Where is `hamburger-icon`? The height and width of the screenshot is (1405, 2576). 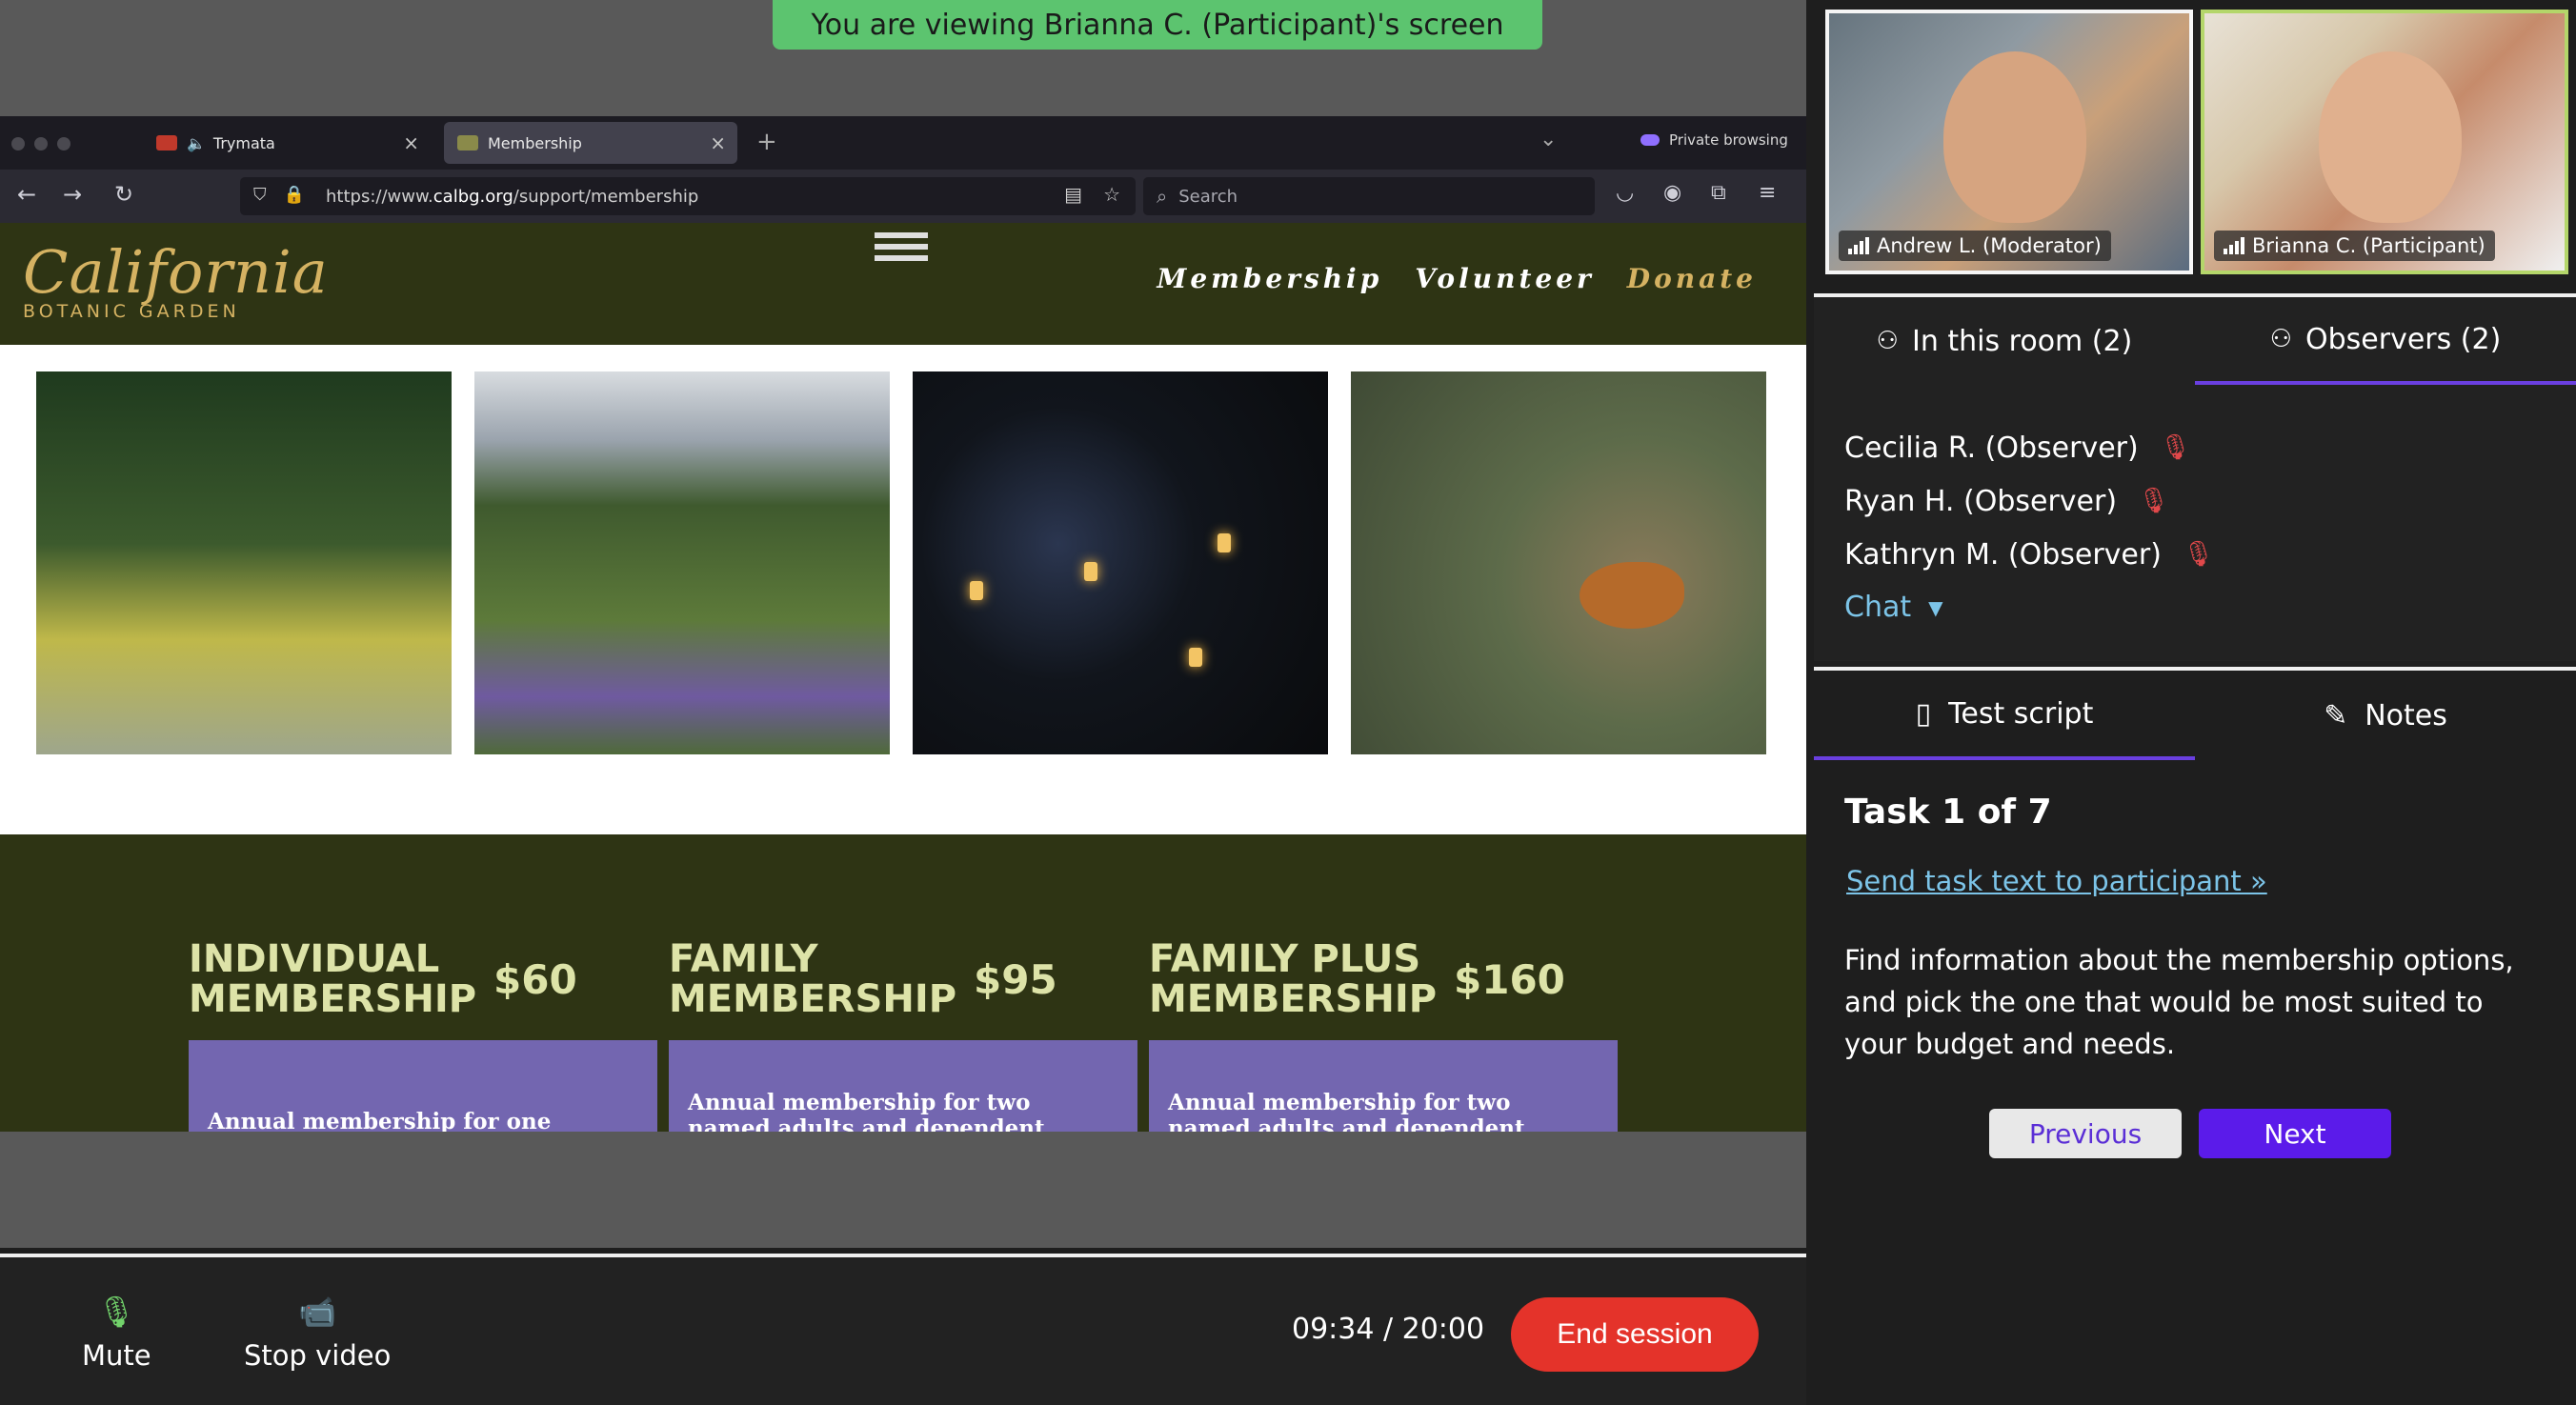 hamburger-icon is located at coordinates (902, 257).